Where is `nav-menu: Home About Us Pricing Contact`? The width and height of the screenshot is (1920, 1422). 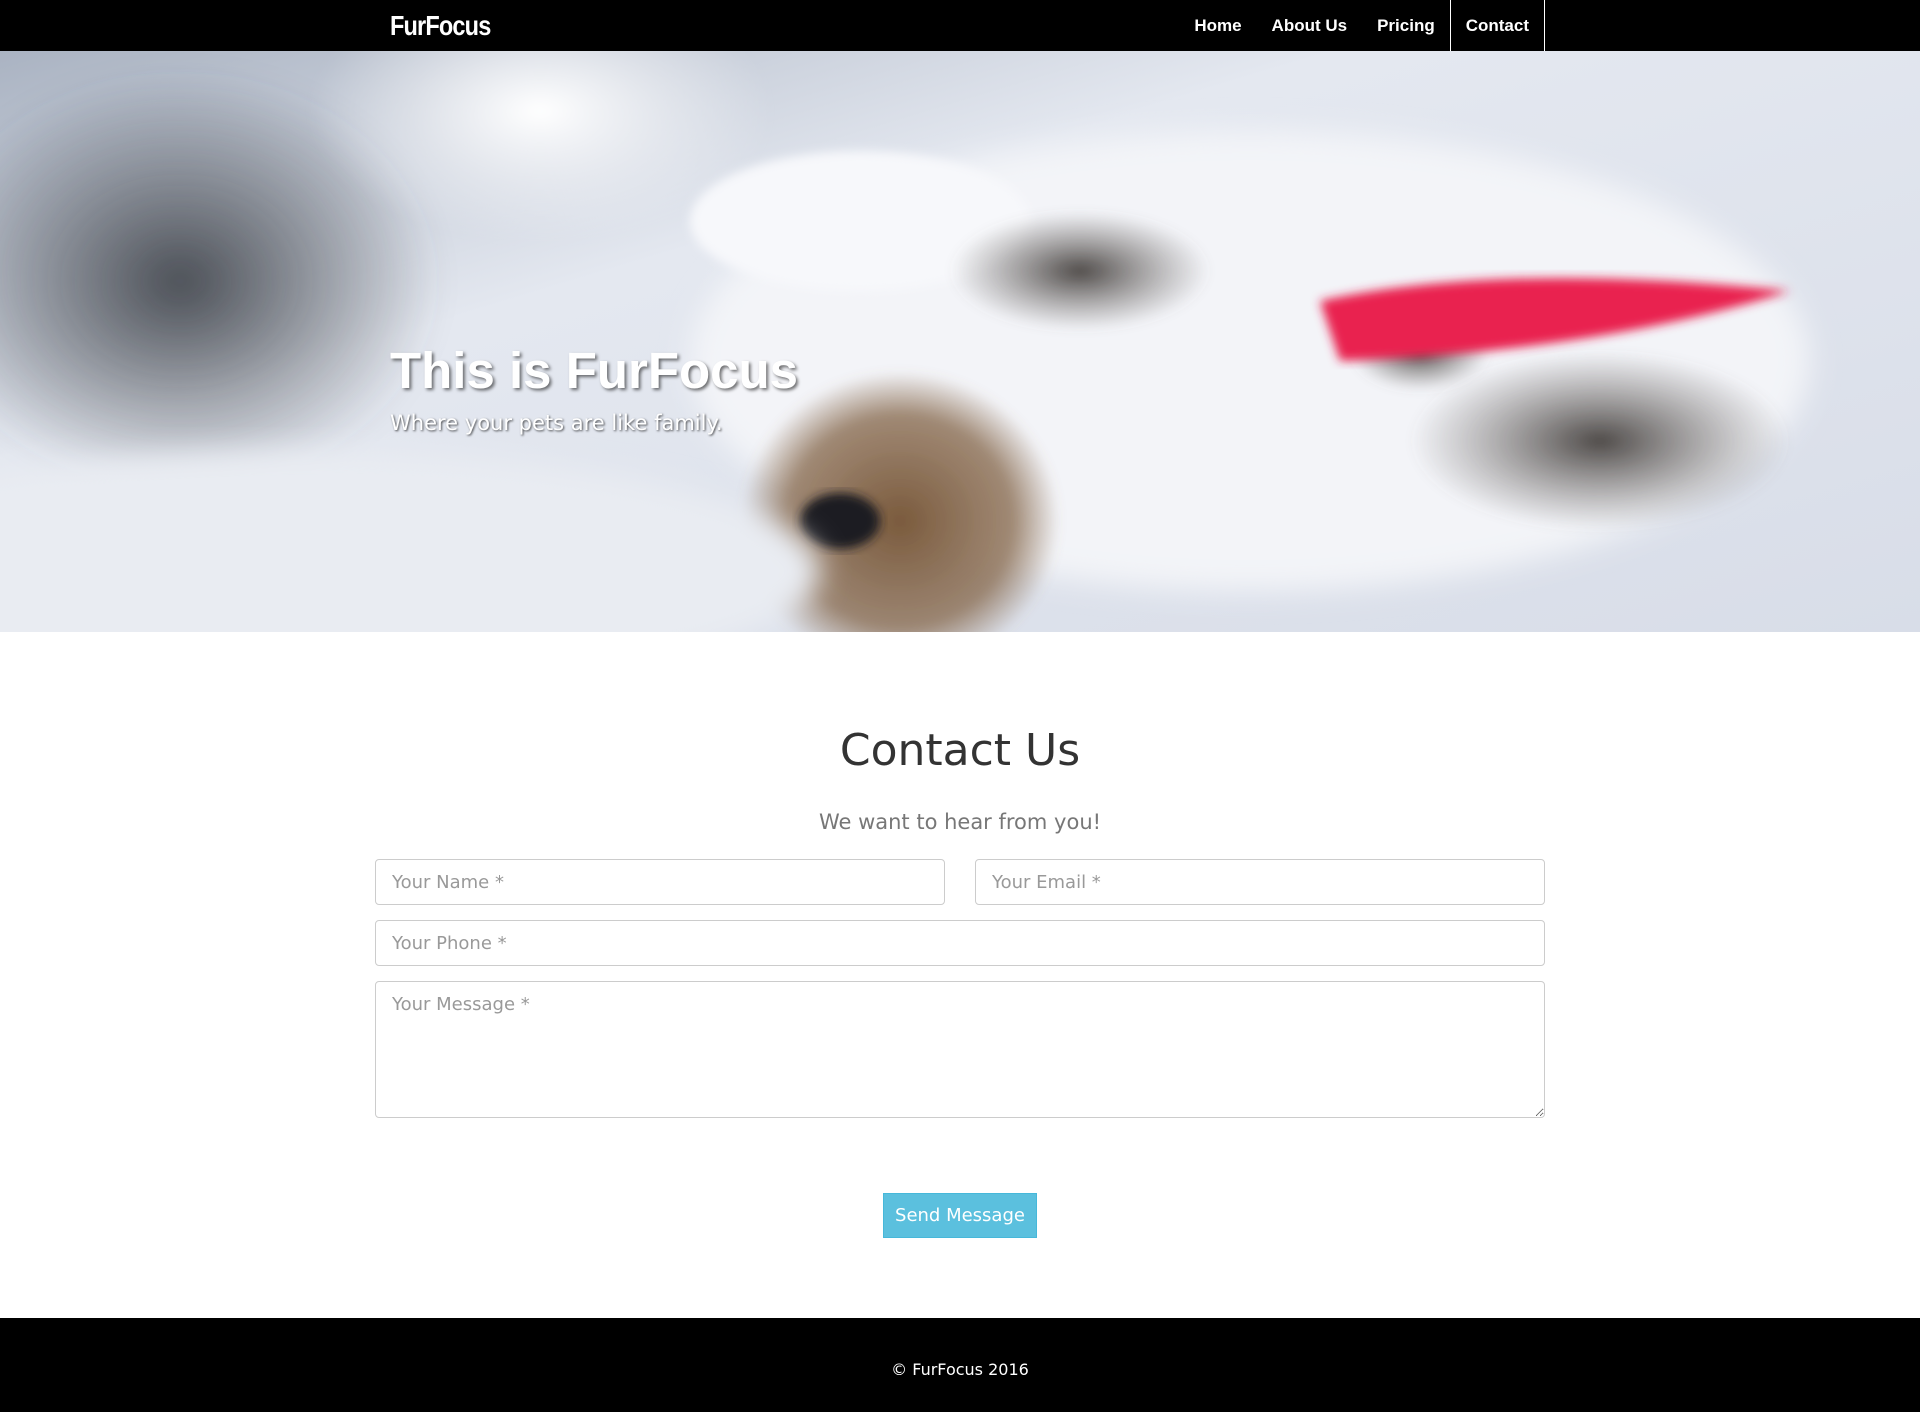
nav-menu: Home About Us Pricing Contact is located at coordinates (1362, 25).